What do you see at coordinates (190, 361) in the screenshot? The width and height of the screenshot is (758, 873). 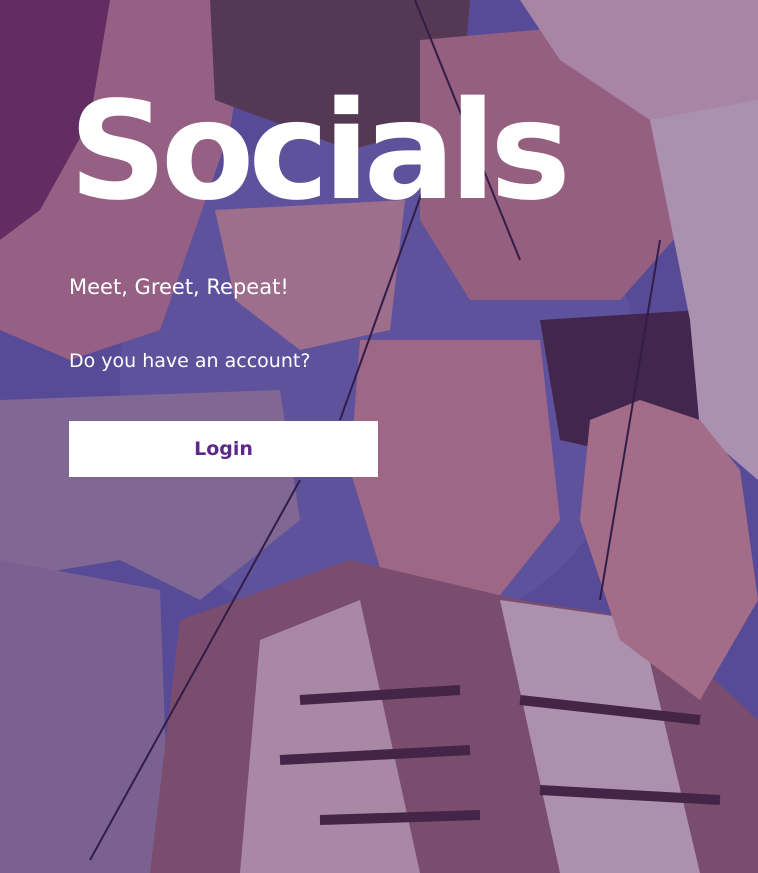 I see `account-question: Do you have an account?` at bounding box center [190, 361].